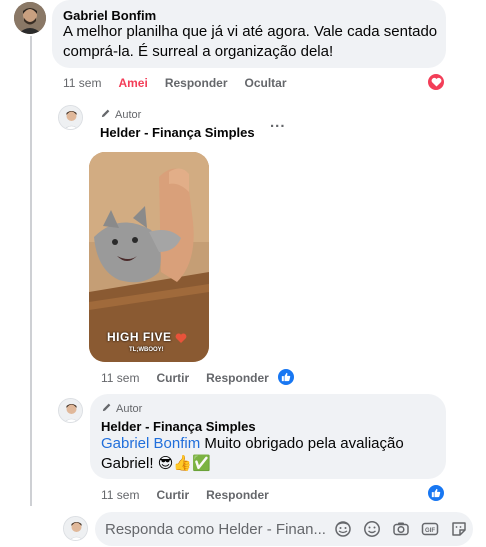 Image resolution: width=486 pixels, height=547 pixels. What do you see at coordinates (132, 83) in the screenshot?
I see `love-reaction-button: Amei` at bounding box center [132, 83].